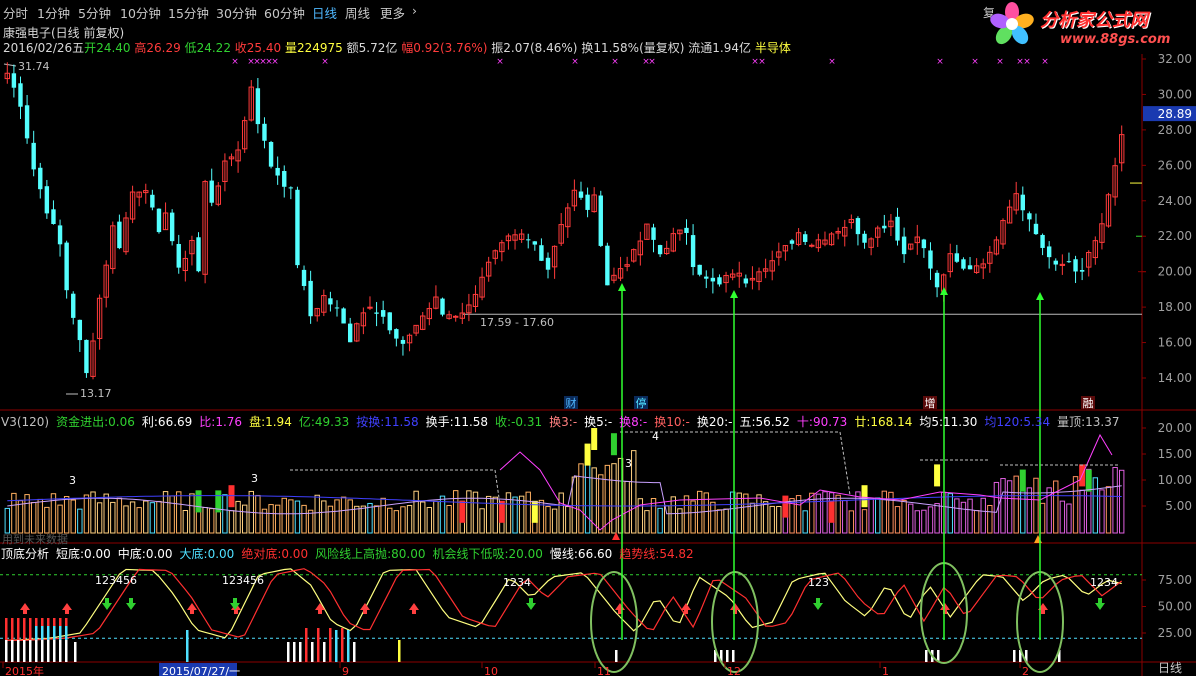  Describe the element at coordinates (140, 12) in the screenshot. I see `tab-10min: 10分钟` at that location.